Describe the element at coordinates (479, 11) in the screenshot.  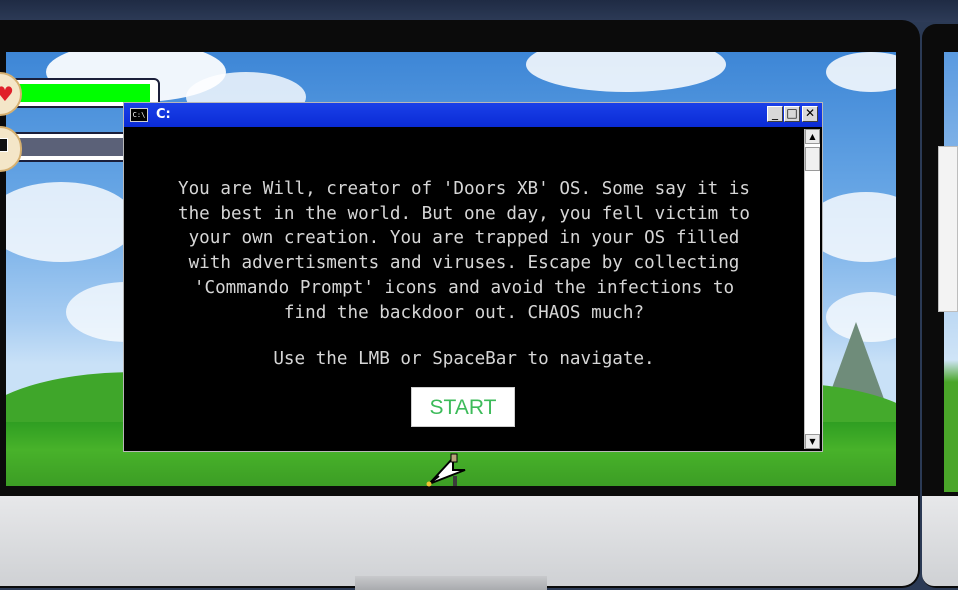
I see `background-band` at that location.